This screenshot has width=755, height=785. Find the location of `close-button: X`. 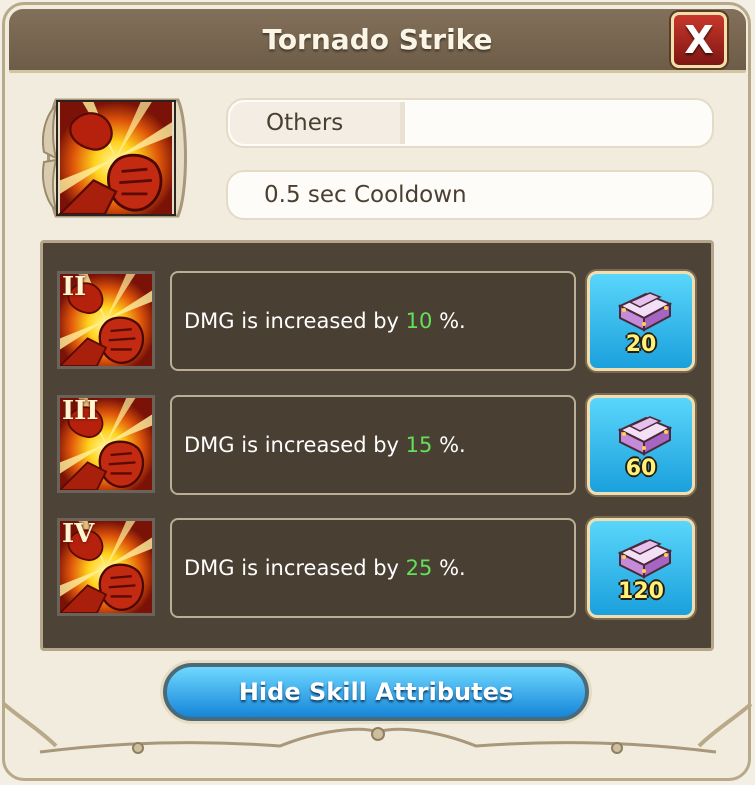

close-button: X is located at coordinates (699, 40).